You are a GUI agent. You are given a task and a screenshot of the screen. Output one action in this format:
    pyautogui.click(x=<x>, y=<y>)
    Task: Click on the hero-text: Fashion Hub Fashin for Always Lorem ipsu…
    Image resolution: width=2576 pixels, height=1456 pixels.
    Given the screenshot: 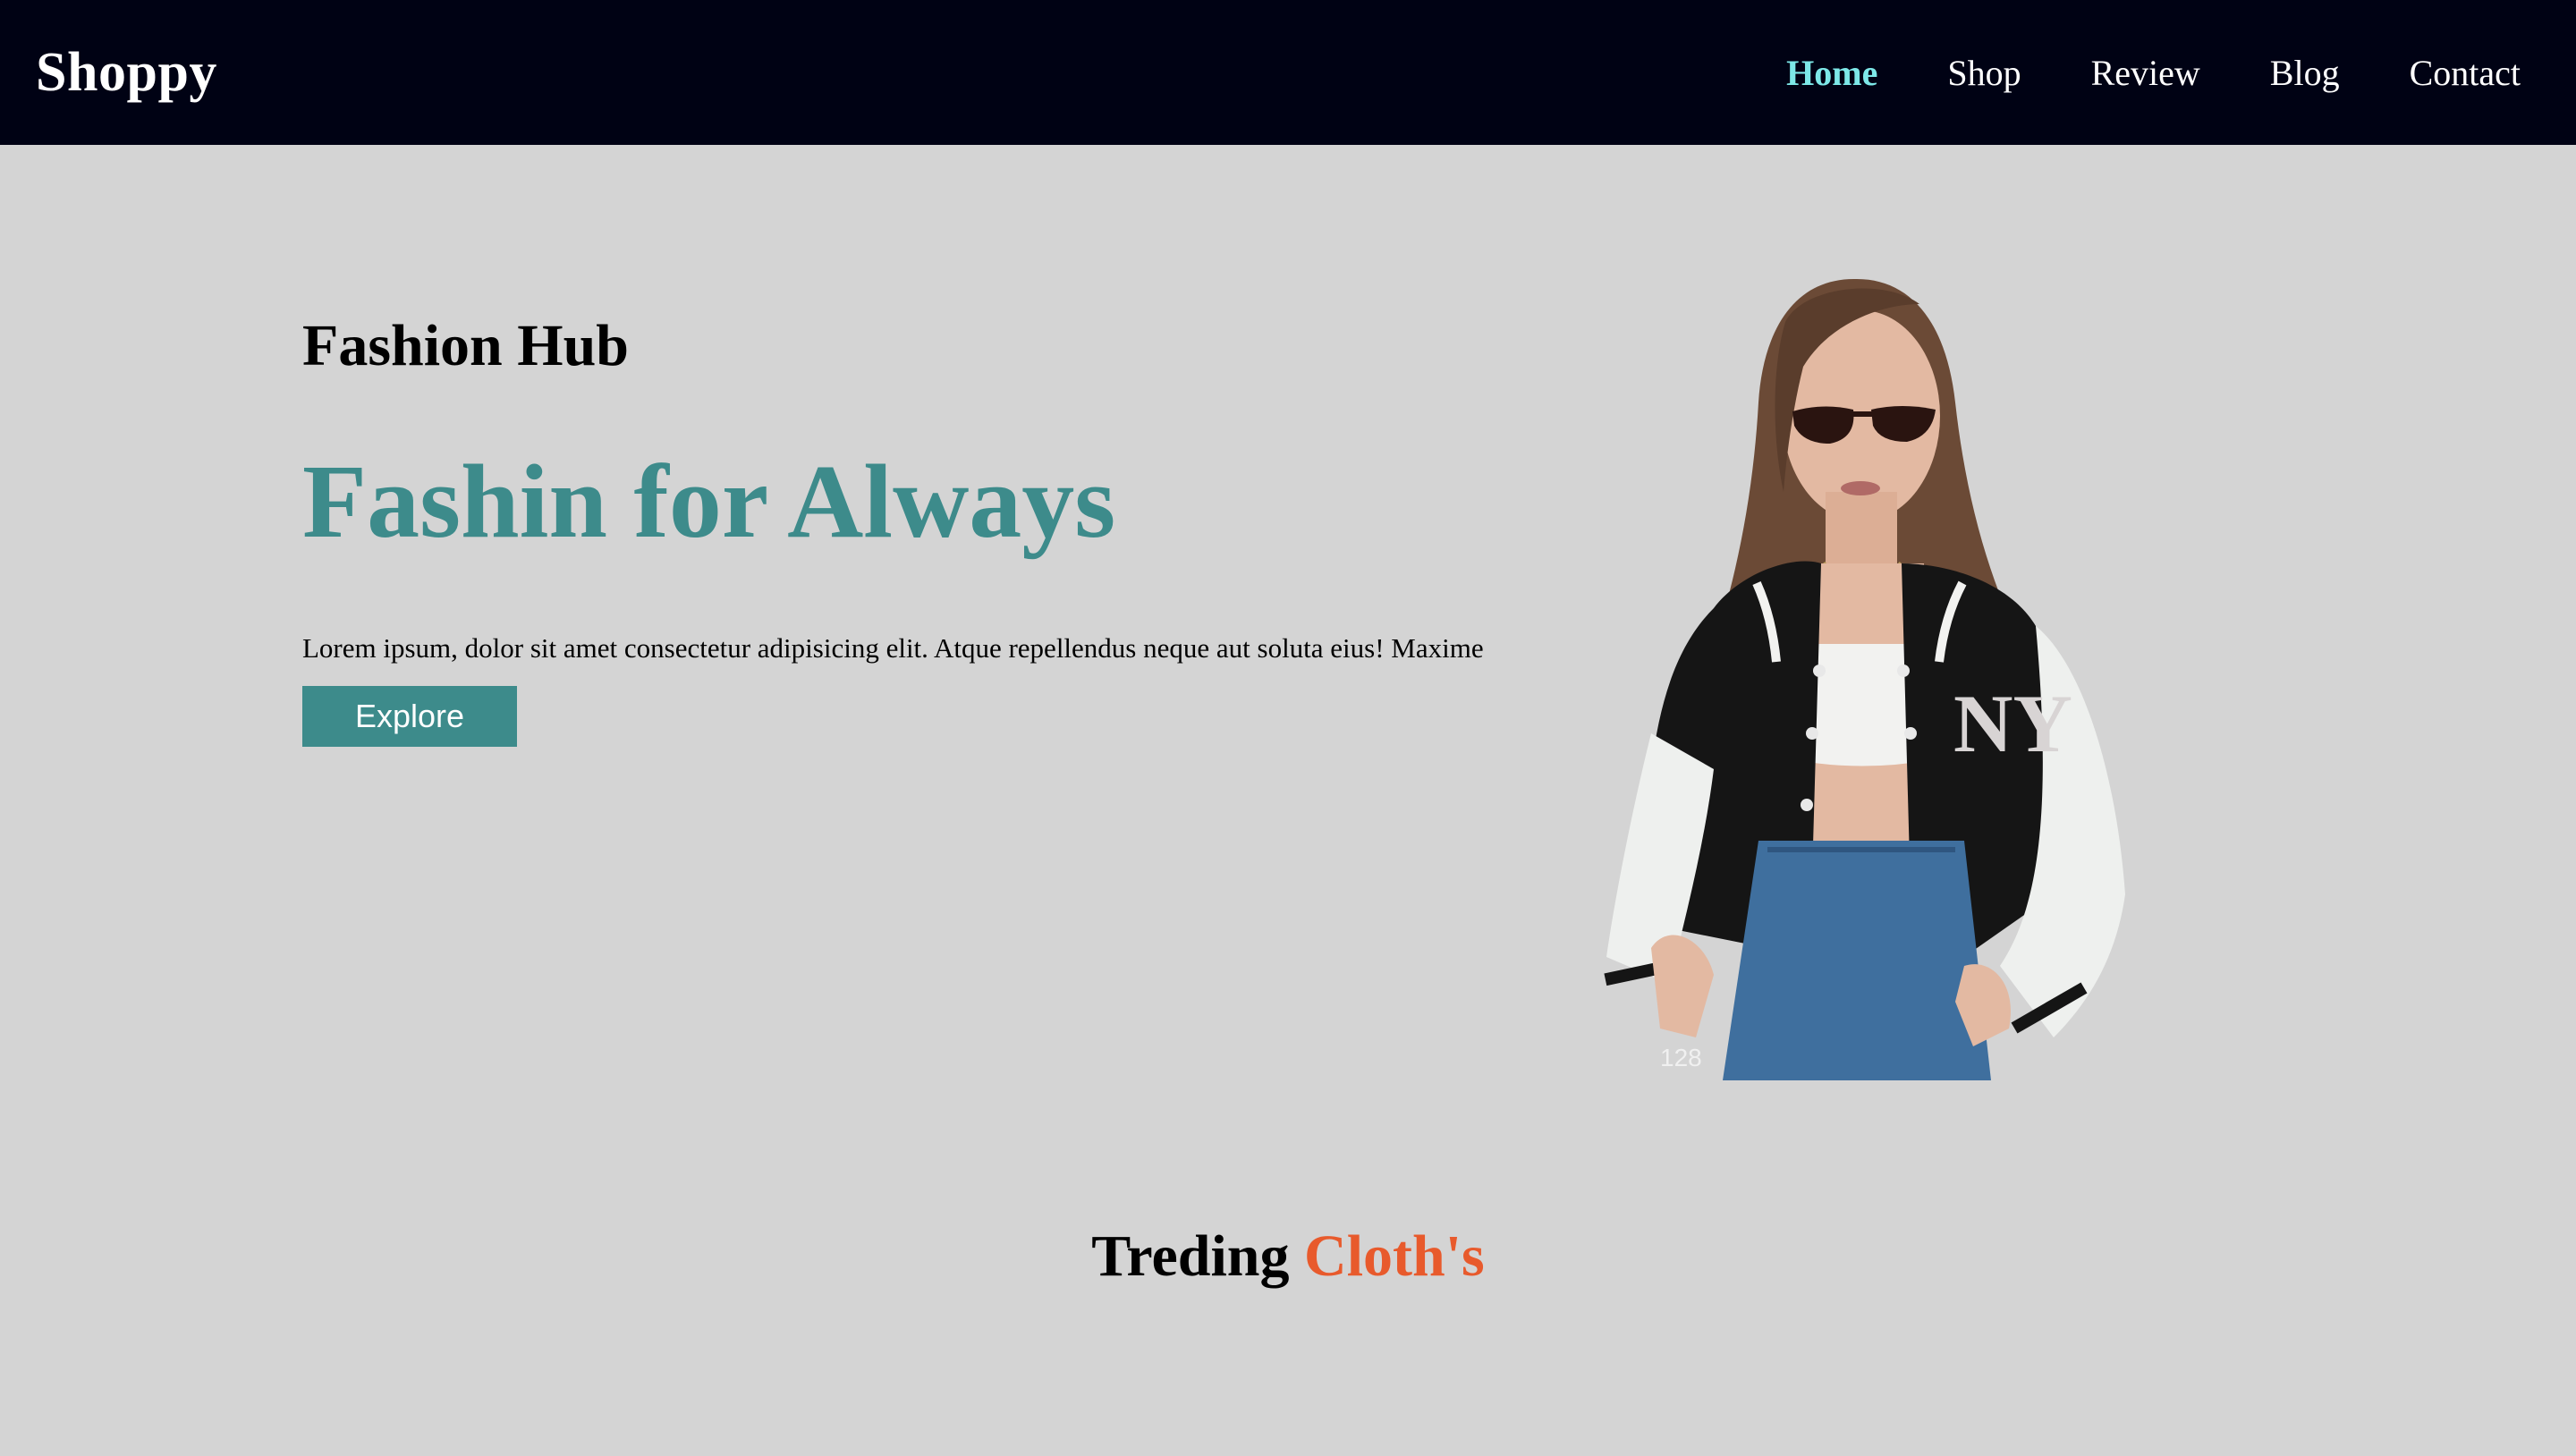 What is the action you would take?
    pyautogui.click(x=937, y=530)
    